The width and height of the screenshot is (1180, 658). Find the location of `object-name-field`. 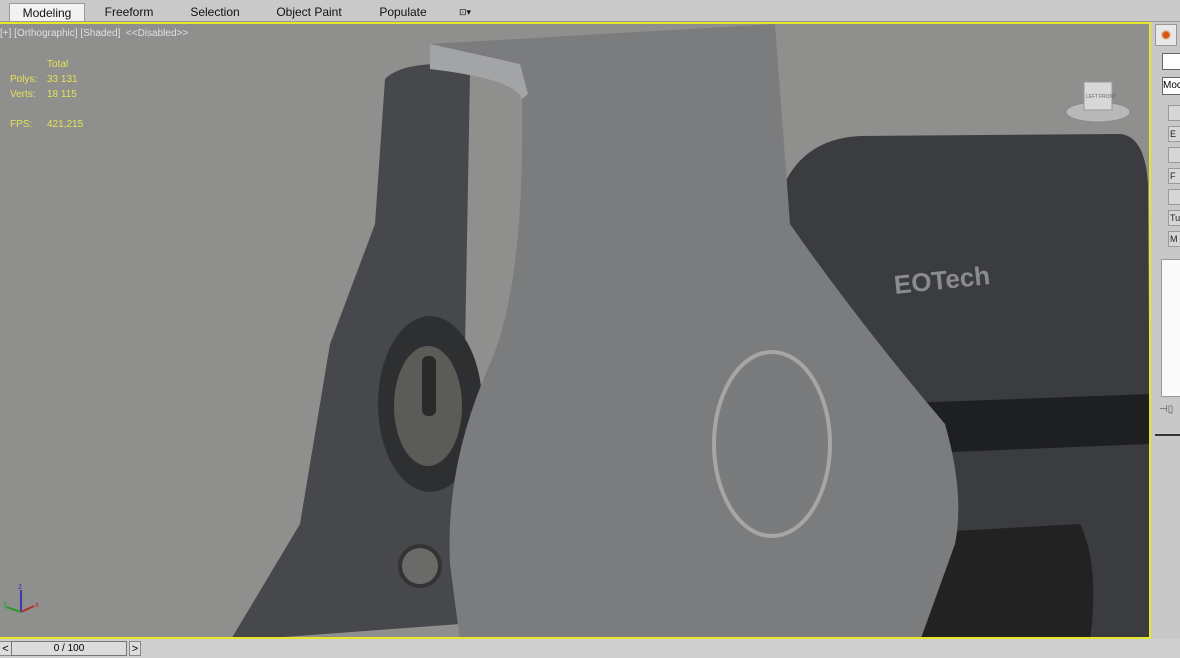

object-name-field is located at coordinates (1171, 61).